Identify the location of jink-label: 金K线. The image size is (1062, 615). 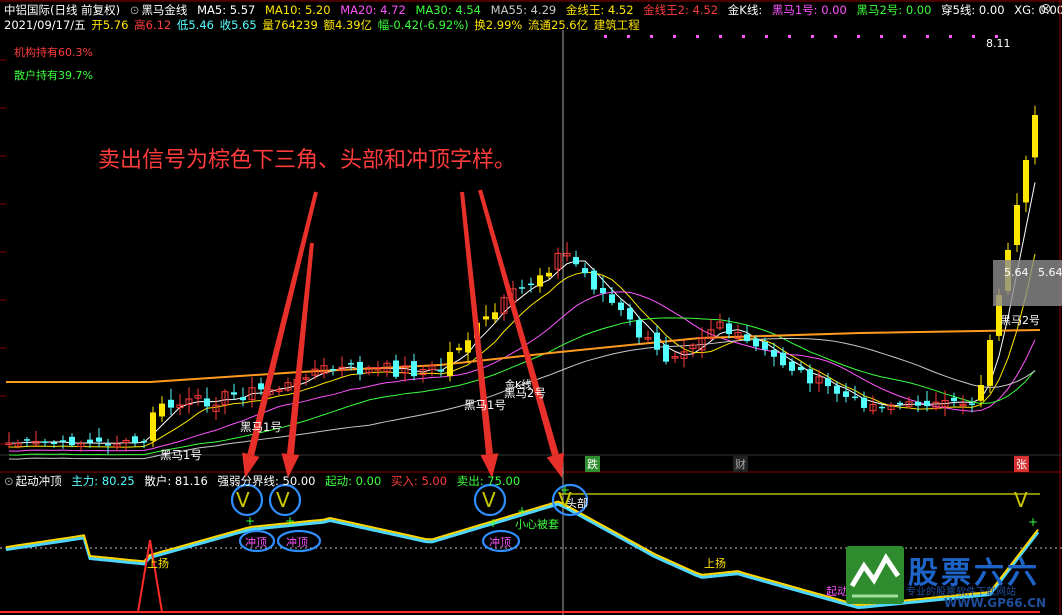
(518, 385).